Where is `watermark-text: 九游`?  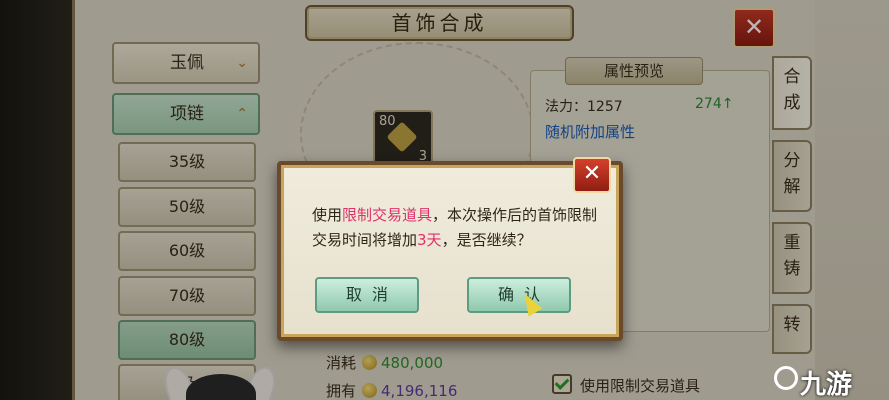
watermark-text: 九游 is located at coordinates (826, 385).